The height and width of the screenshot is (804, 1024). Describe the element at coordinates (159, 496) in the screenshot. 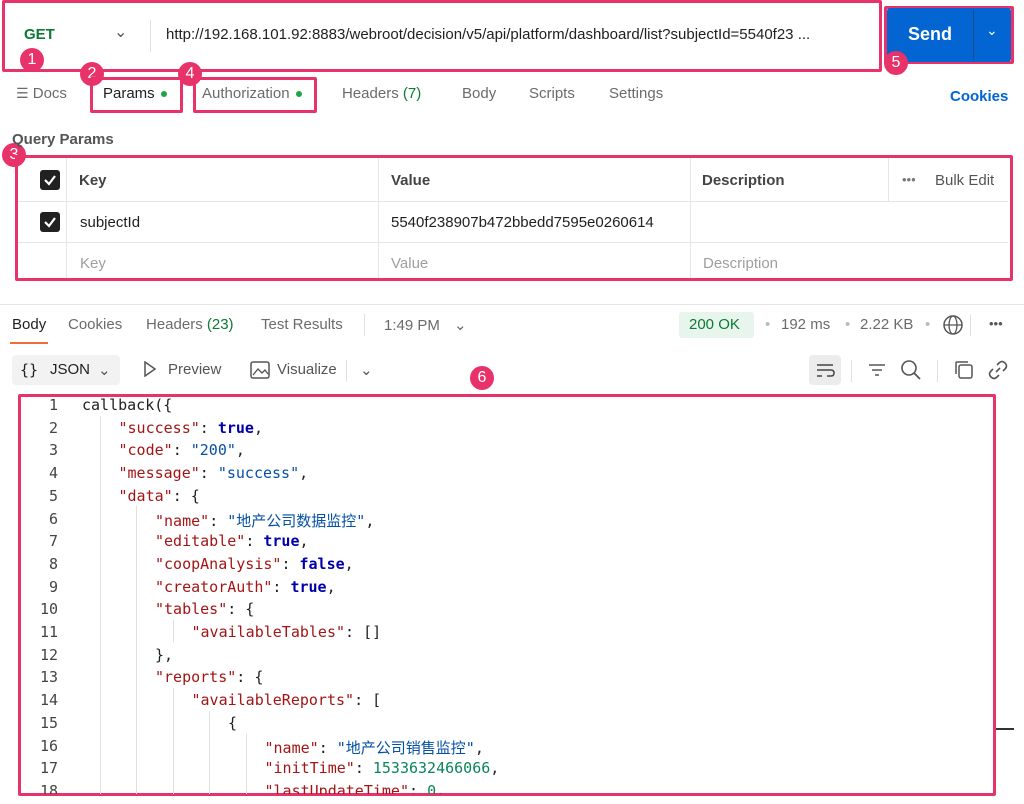

I see `code-text: "data": {` at that location.